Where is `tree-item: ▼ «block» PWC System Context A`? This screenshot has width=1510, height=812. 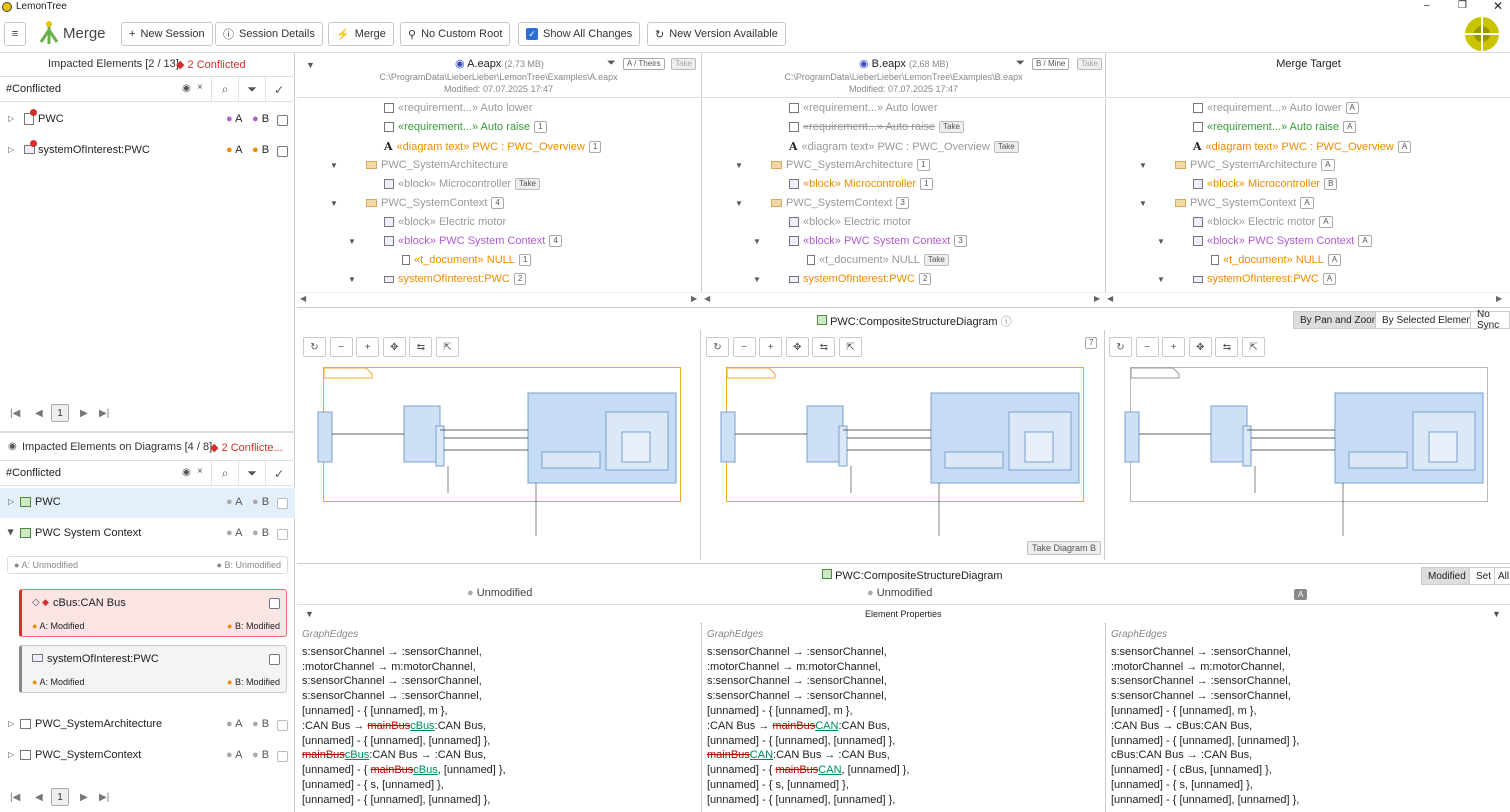
tree-item: ▼ «block» PWC System Context A is located at coordinates (1264, 241).